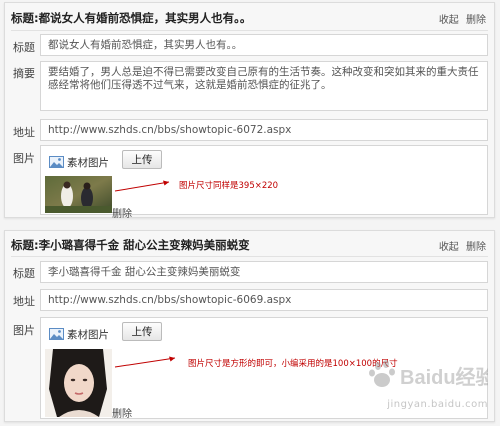 The width and height of the screenshot is (500, 426). I want to click on panel-title: 标题:都说女人有婚前恐惧症，其实男人也有。。, so click(131, 18).